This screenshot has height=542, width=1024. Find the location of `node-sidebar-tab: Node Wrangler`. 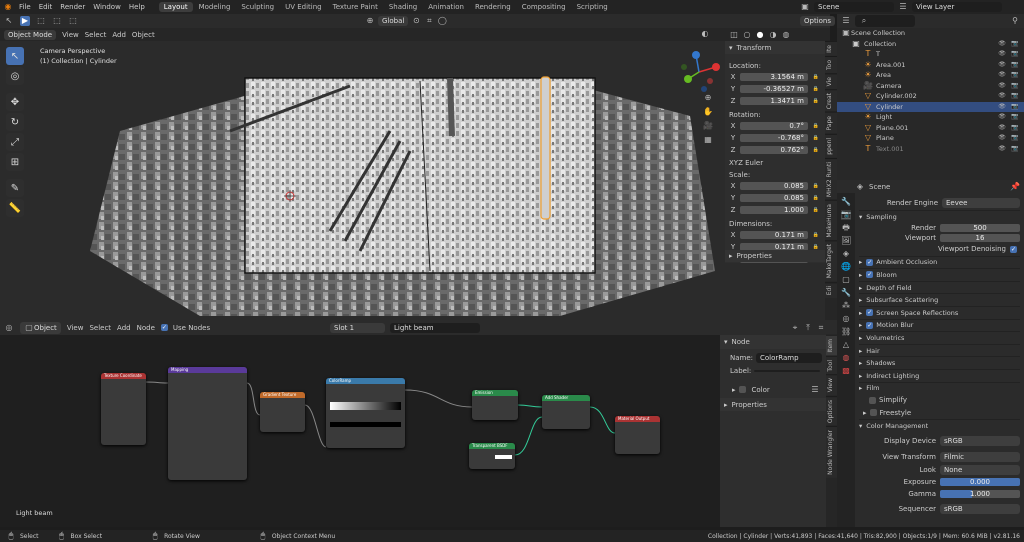

node-sidebar-tab: Node Wrangler is located at coordinates (831, 451).